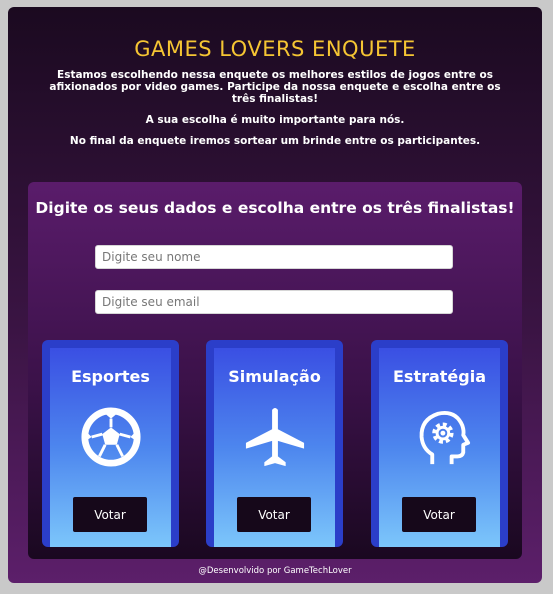 This screenshot has height=594, width=553. Describe the element at coordinates (110, 376) in the screenshot. I see `option-title-esportes: Esportes` at that location.